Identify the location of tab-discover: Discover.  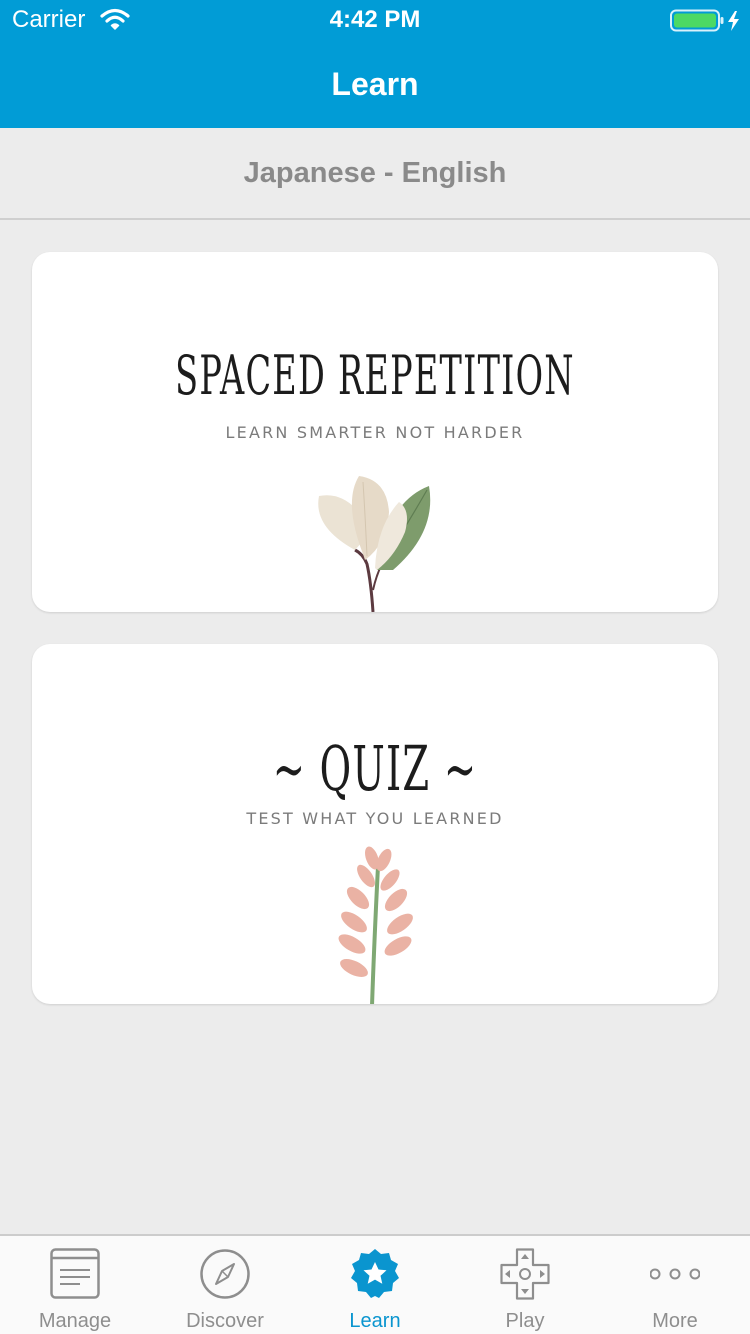
(225, 1285).